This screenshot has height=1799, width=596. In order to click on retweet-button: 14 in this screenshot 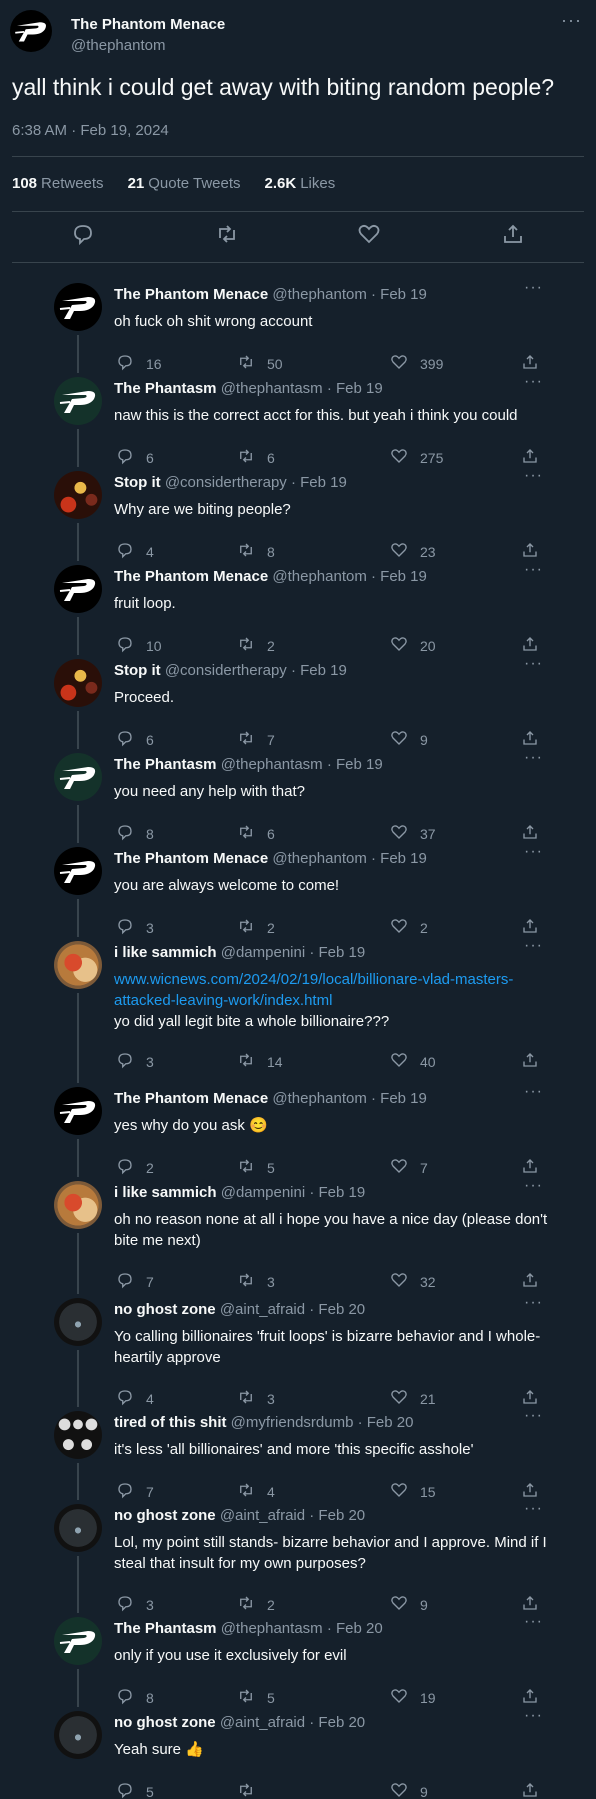, I will do `click(260, 1061)`.